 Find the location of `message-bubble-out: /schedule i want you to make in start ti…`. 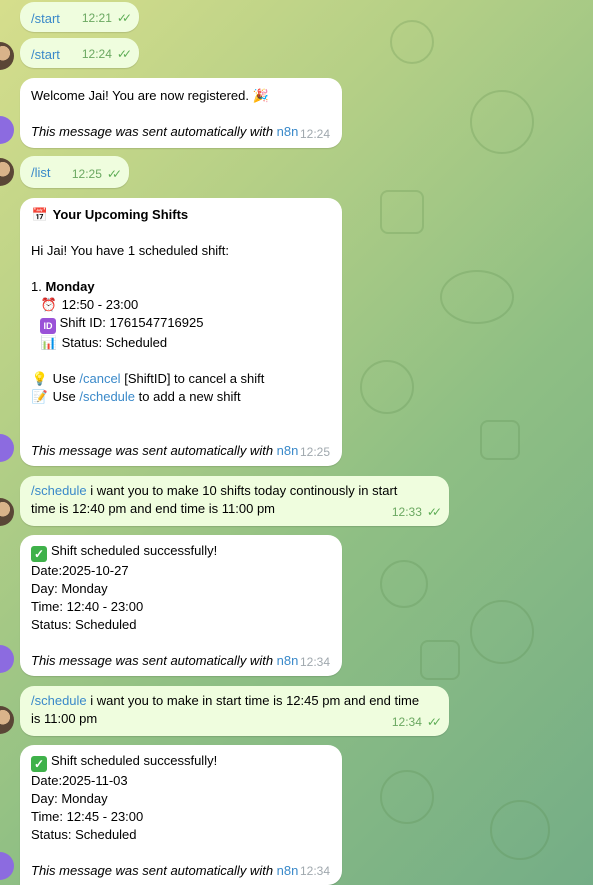

message-bubble-out: /schedule i want you to make in start ti… is located at coordinates (234, 711).